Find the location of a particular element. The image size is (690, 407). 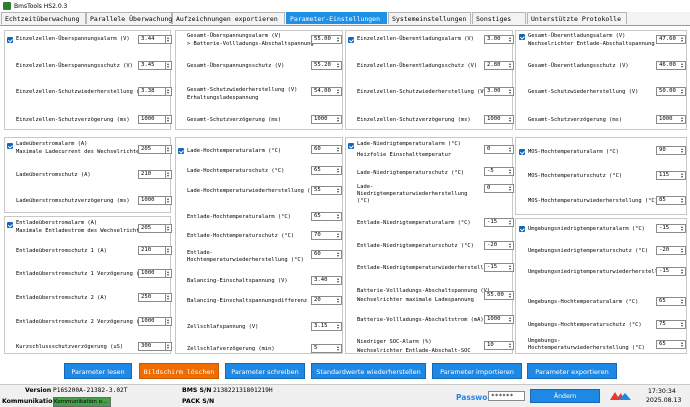

input-cell-ov-delay: 1000 is located at coordinates (152, 119).